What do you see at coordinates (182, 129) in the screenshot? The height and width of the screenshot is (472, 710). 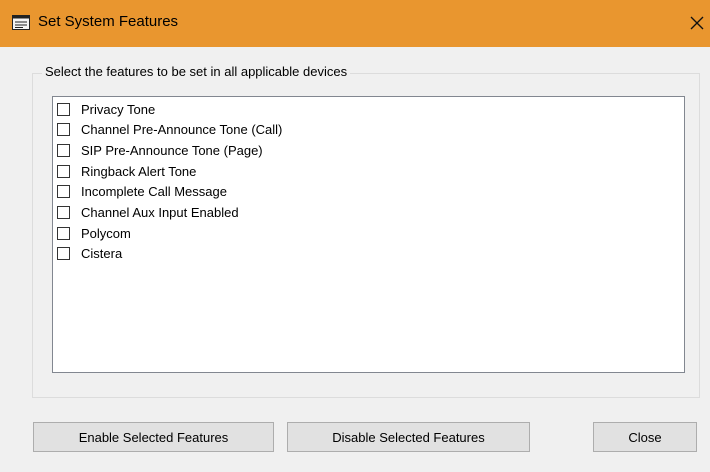 I see `feature-label: Channel Pre-Announce Tone (Call)` at bounding box center [182, 129].